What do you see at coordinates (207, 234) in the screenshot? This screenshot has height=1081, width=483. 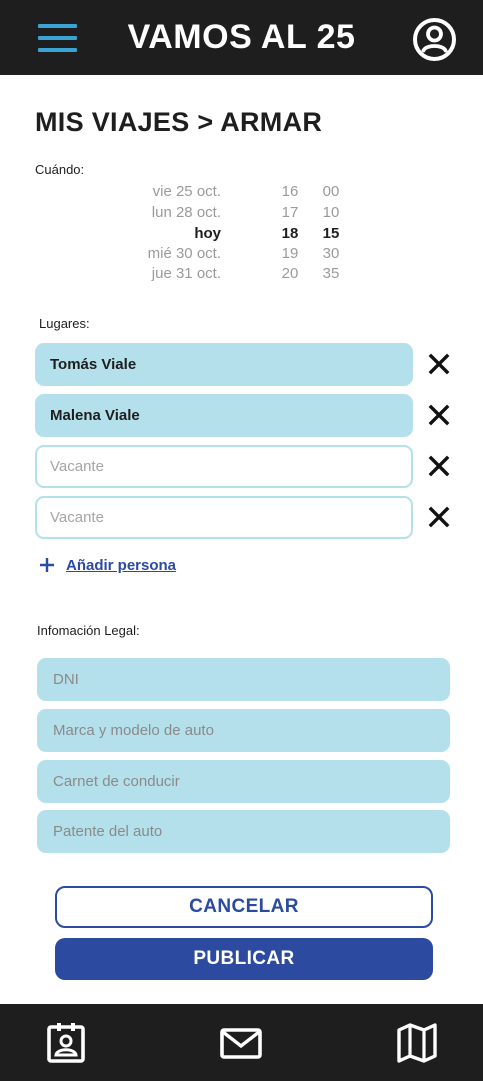 I see `picker-day: hoy` at bounding box center [207, 234].